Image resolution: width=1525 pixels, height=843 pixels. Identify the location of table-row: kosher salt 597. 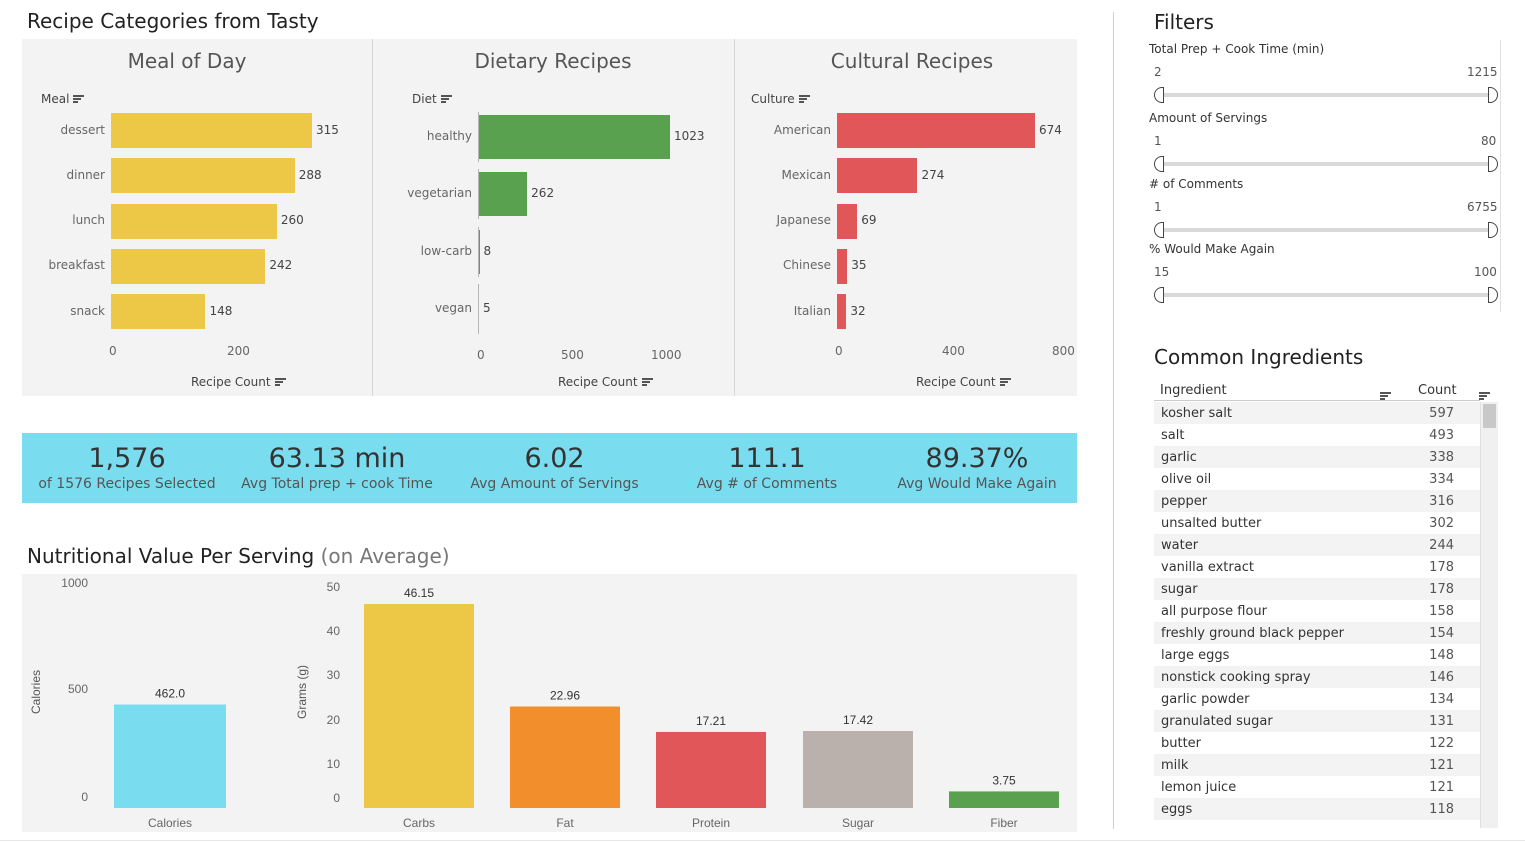
(1317, 413).